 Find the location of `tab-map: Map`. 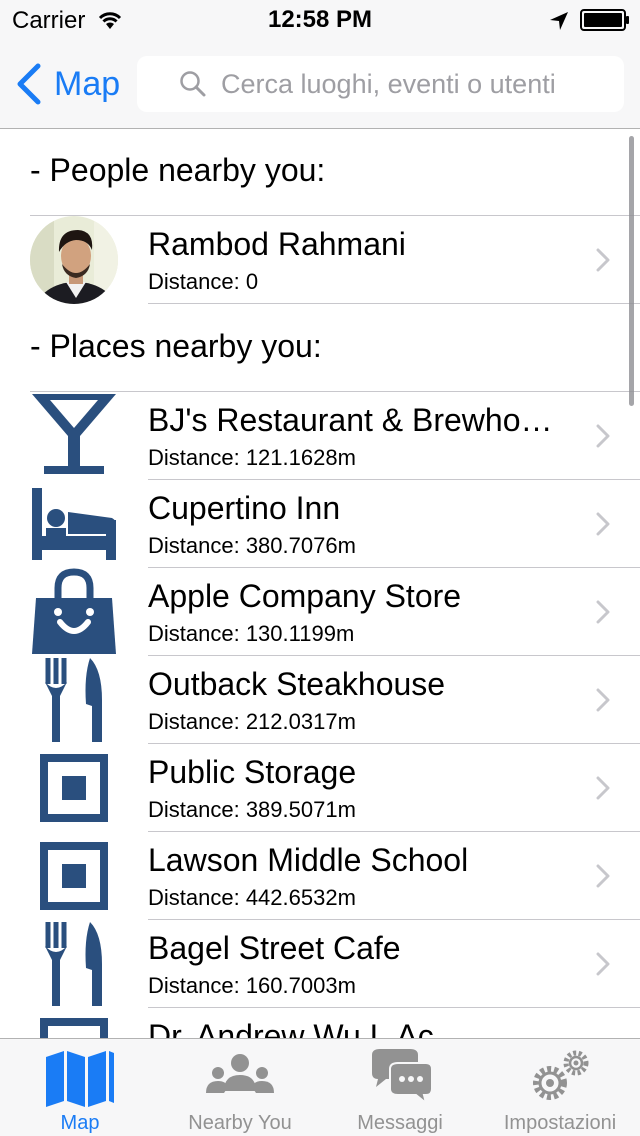

tab-map: Map is located at coordinates (80, 1087).